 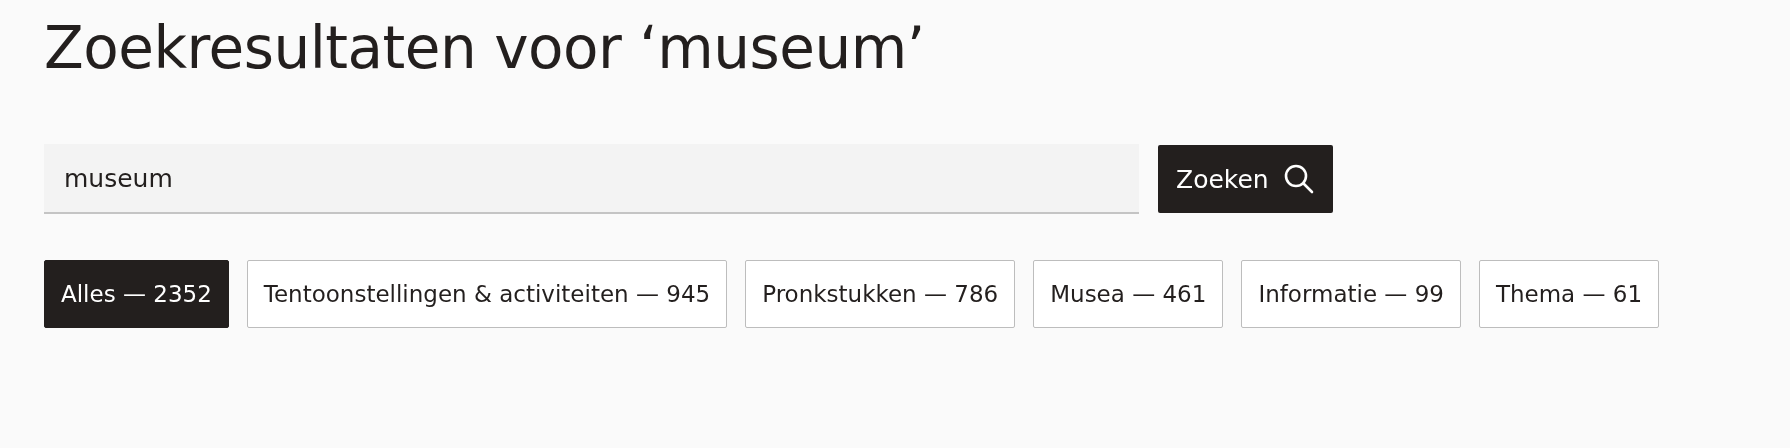 I want to click on filter-tab: Alles — 2352, so click(x=136, y=294).